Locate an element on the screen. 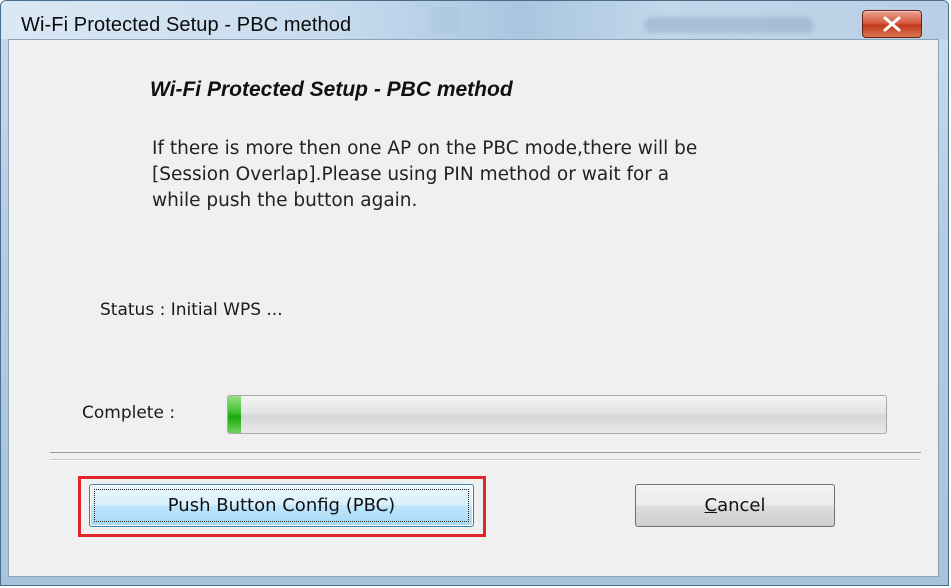 The width and height of the screenshot is (951, 588). push-button-config-button: Push Button Config (PBC) is located at coordinates (281, 505).